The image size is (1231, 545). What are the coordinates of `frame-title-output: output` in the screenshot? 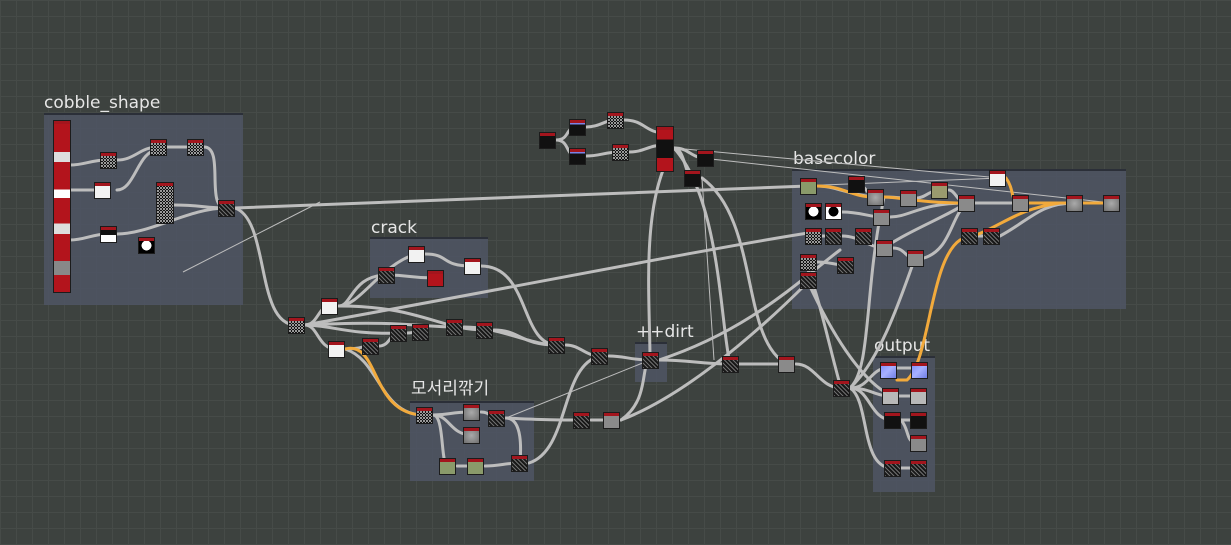 It's located at (902, 346).